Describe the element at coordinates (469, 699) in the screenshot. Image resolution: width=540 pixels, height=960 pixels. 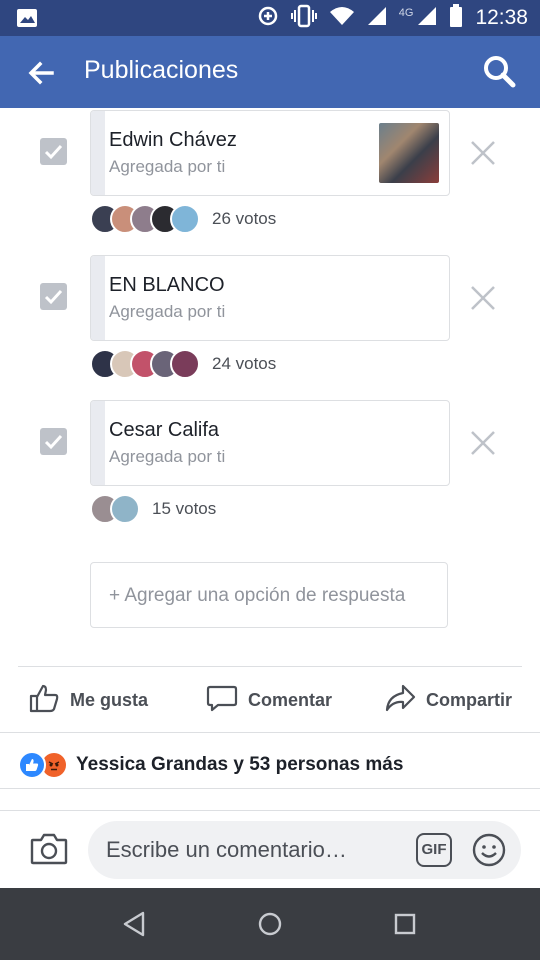
I see `share-label: Compartir` at that location.